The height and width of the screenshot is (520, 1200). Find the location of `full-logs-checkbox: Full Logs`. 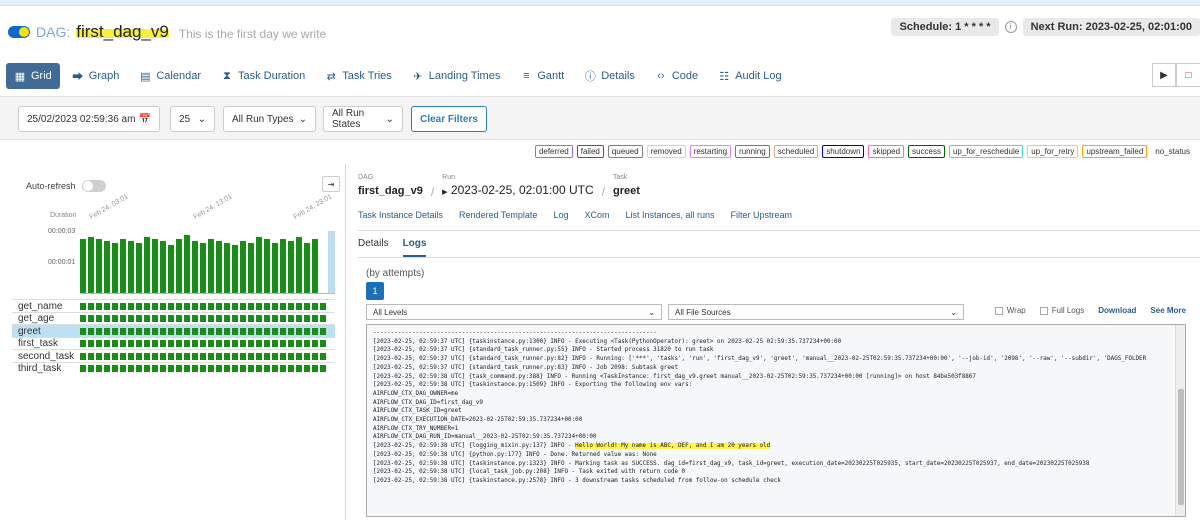

full-logs-checkbox: Full Logs is located at coordinates (1061, 310).